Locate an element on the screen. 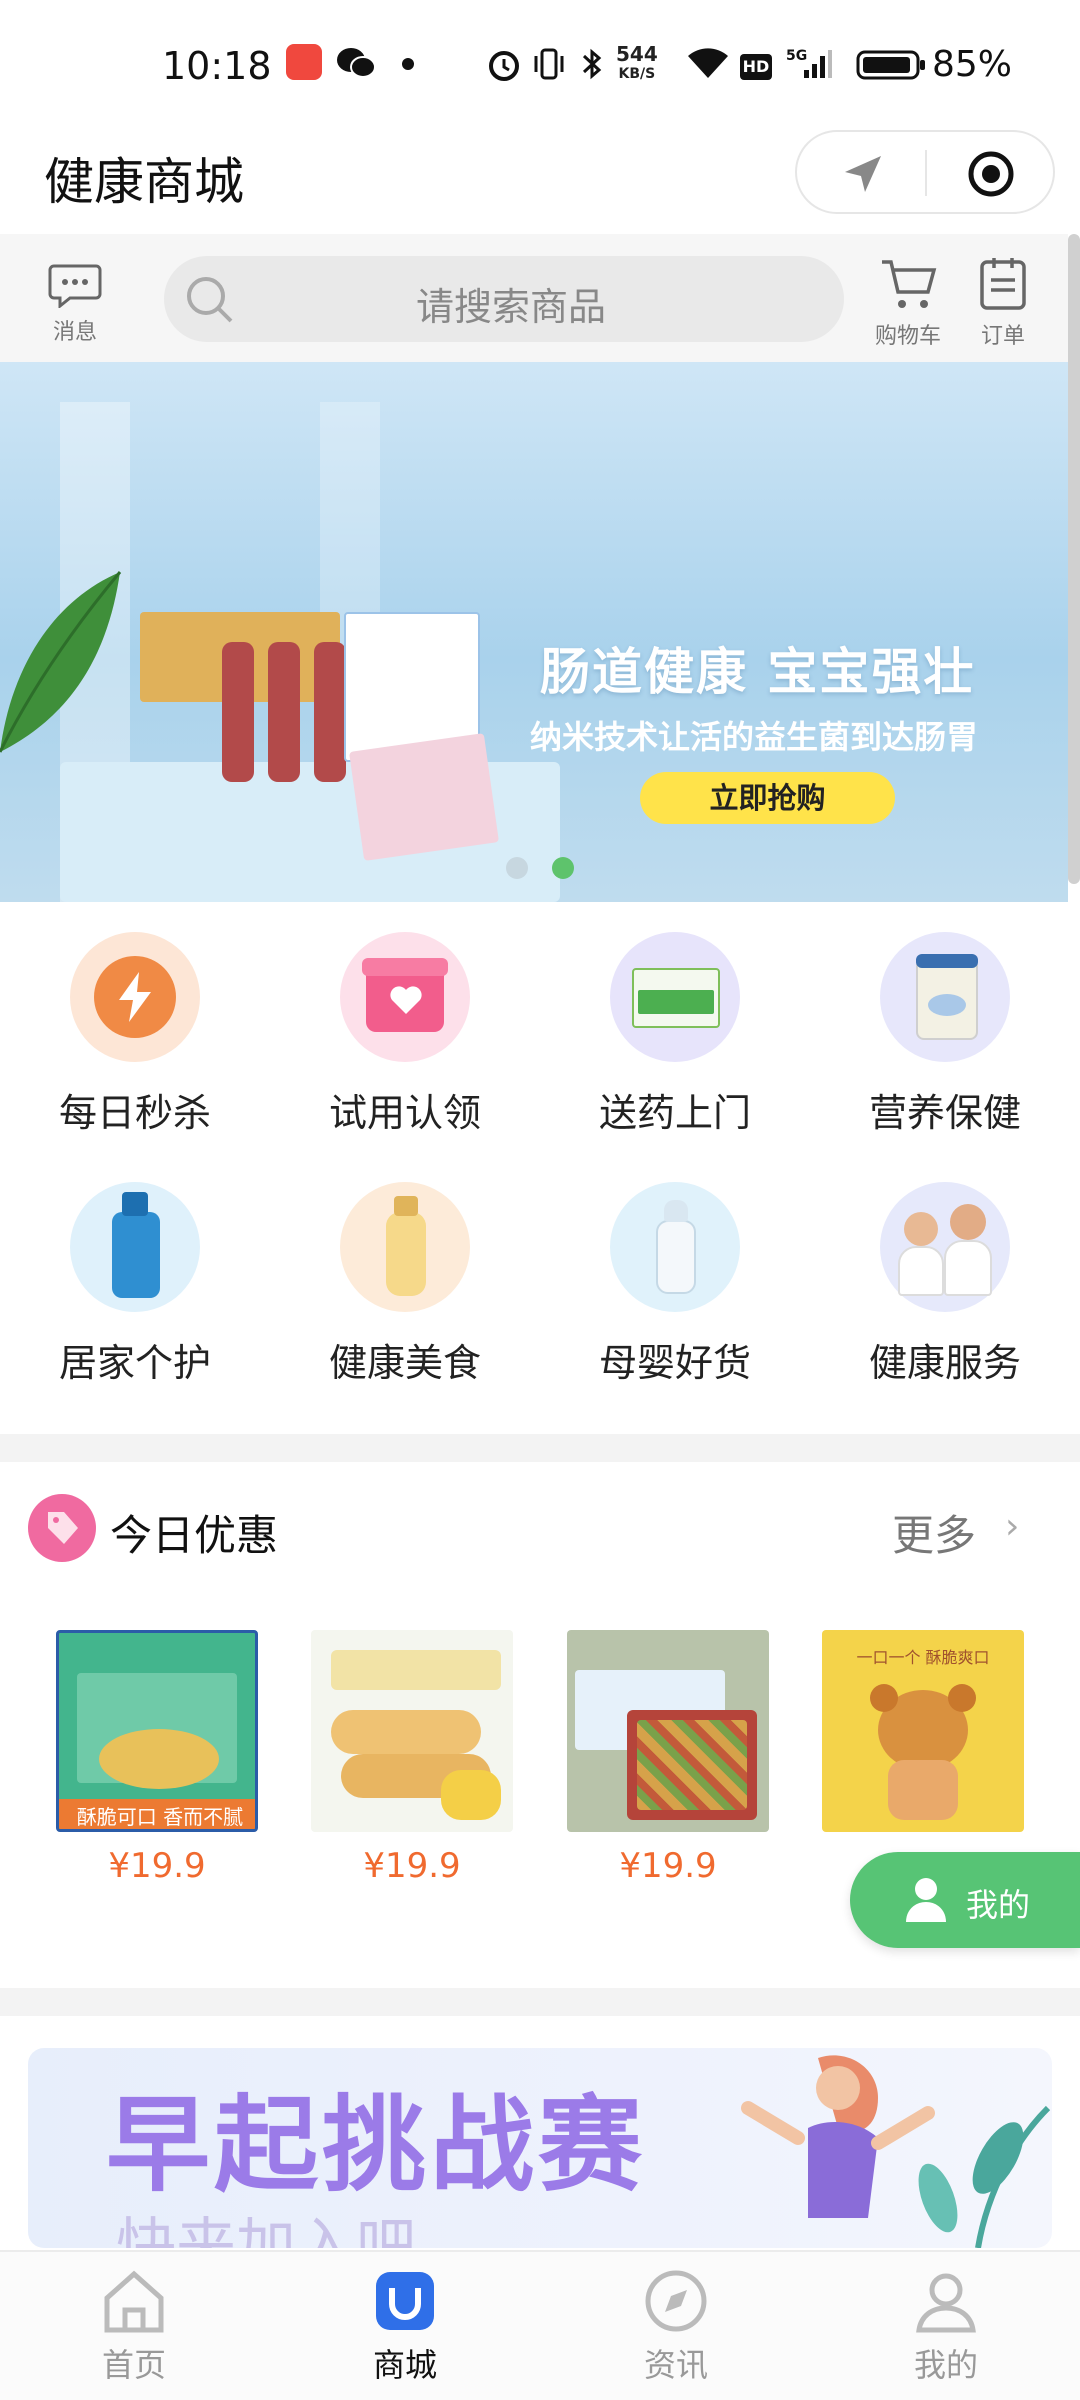 Image resolution: width=1080 pixels, height=2400 pixels. category-label: 每日秒杀 is located at coordinates (134, 1113).